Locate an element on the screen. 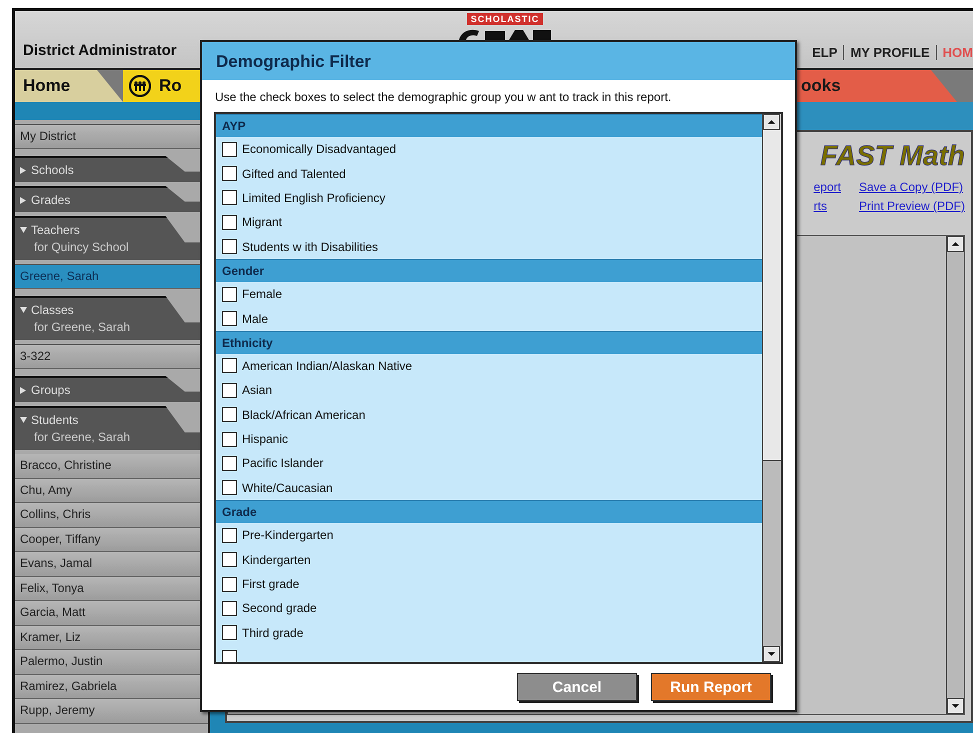 Image resolution: width=973 pixels, height=733 pixels. user-role-label: District Administrator is located at coordinates (99, 51).